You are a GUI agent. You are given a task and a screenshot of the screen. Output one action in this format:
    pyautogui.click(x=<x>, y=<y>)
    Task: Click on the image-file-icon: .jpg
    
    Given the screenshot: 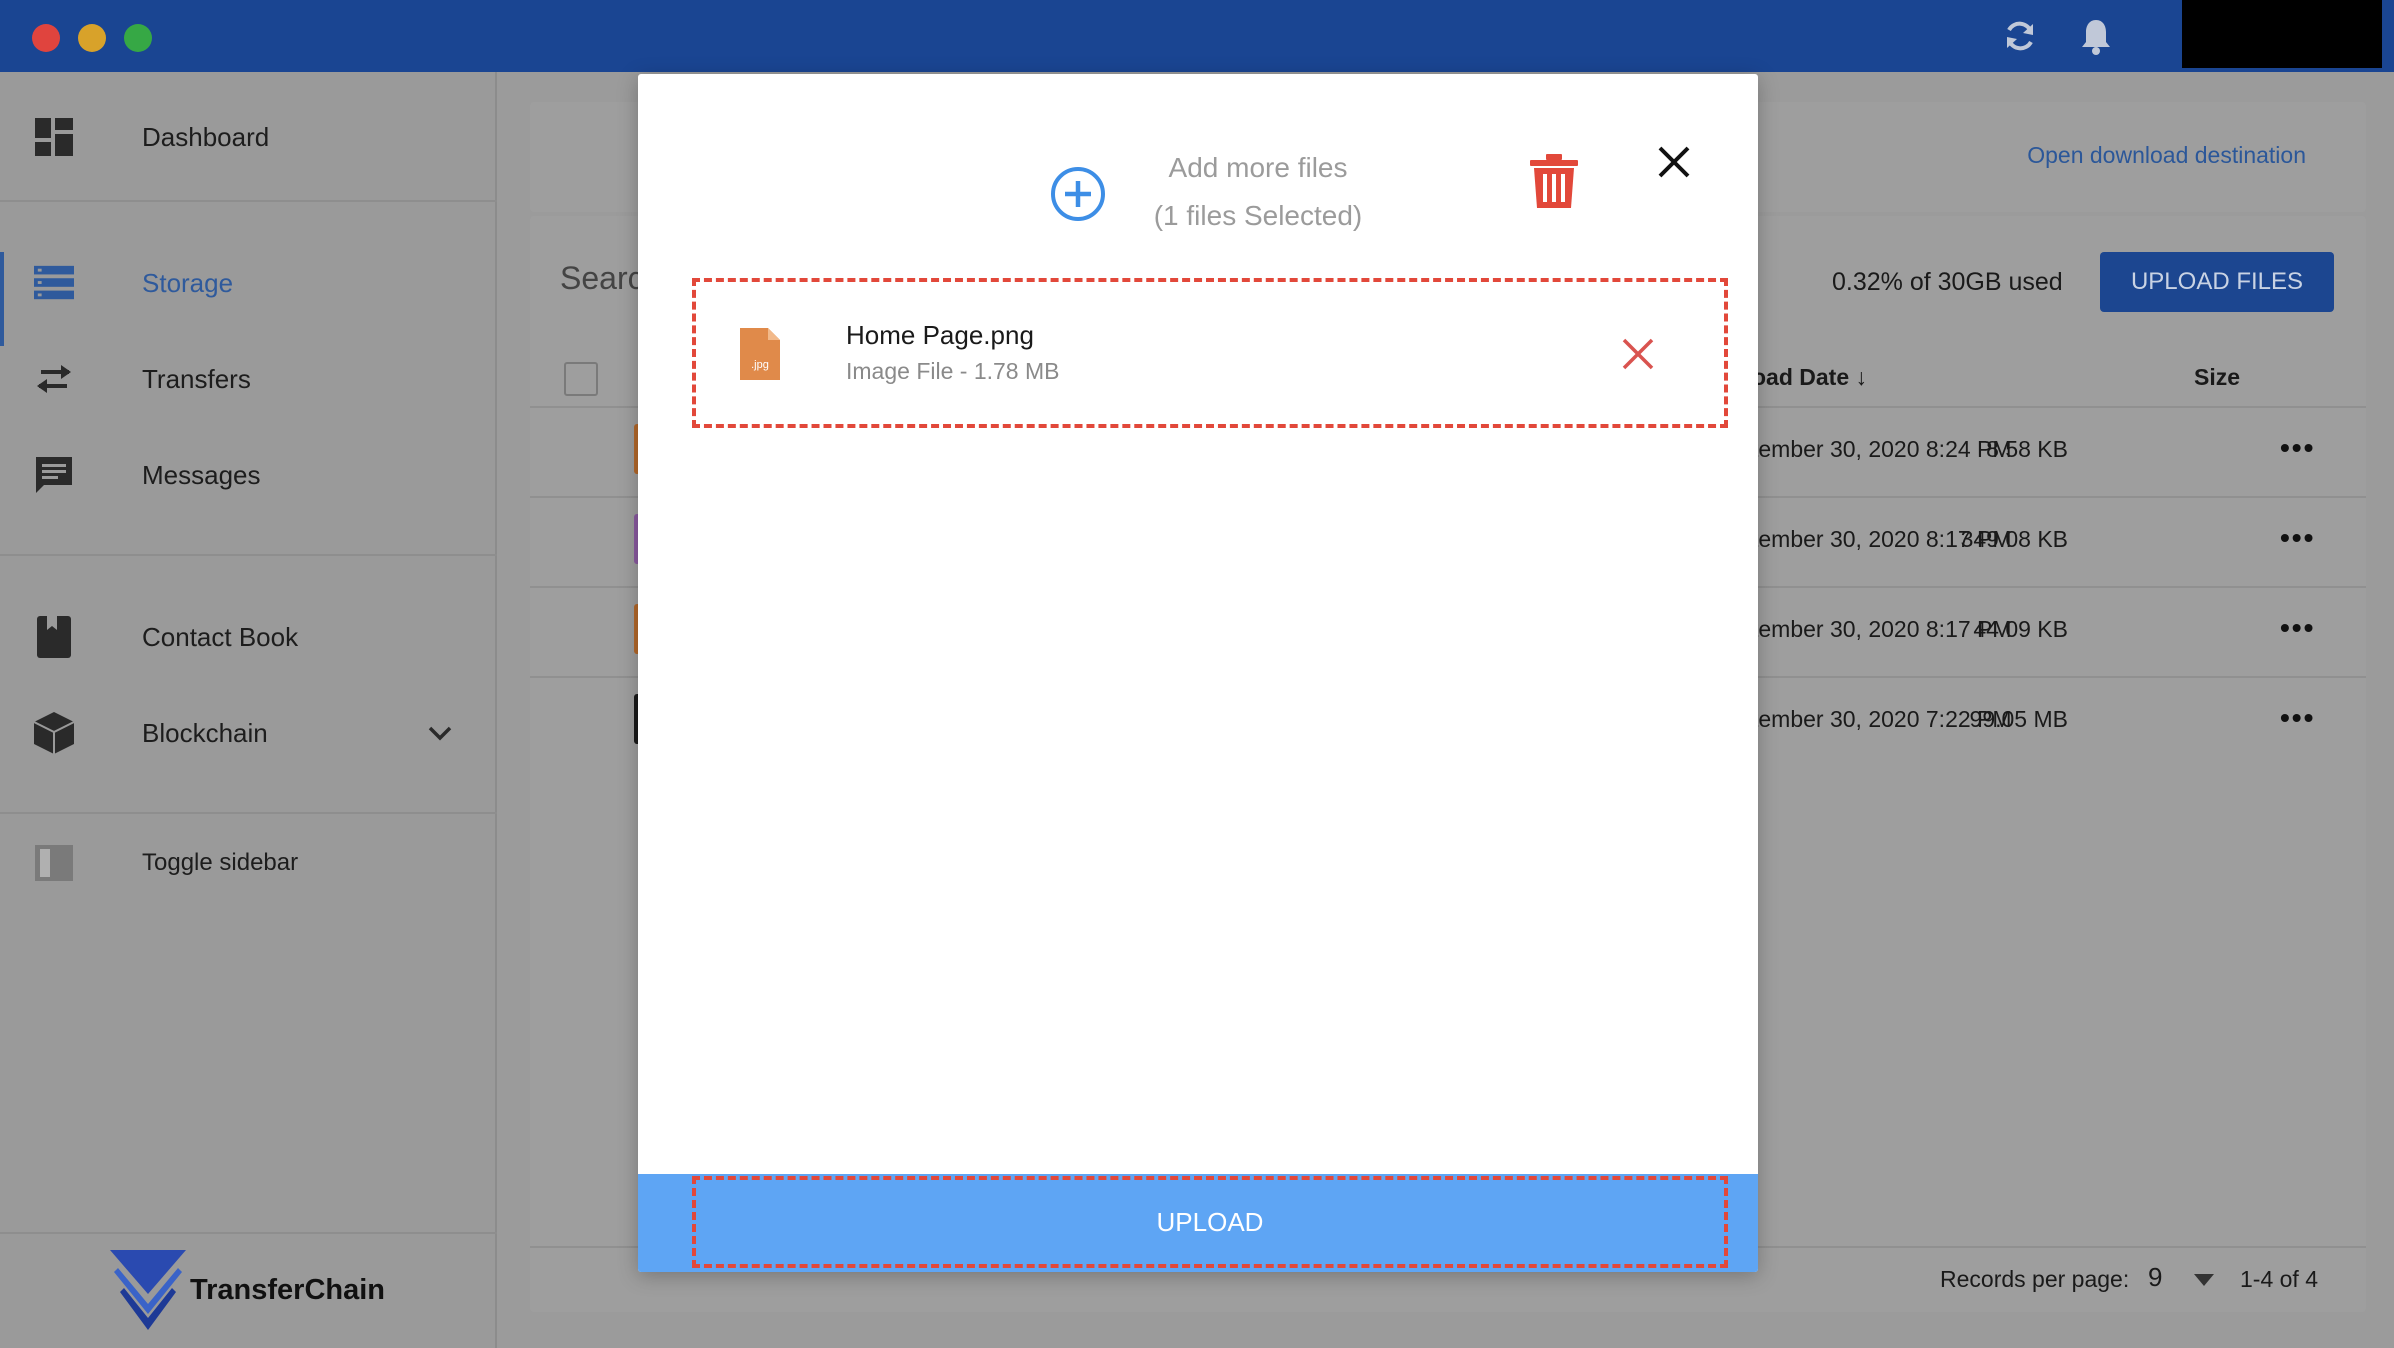 What is the action you would take?
    pyautogui.click(x=760, y=354)
    